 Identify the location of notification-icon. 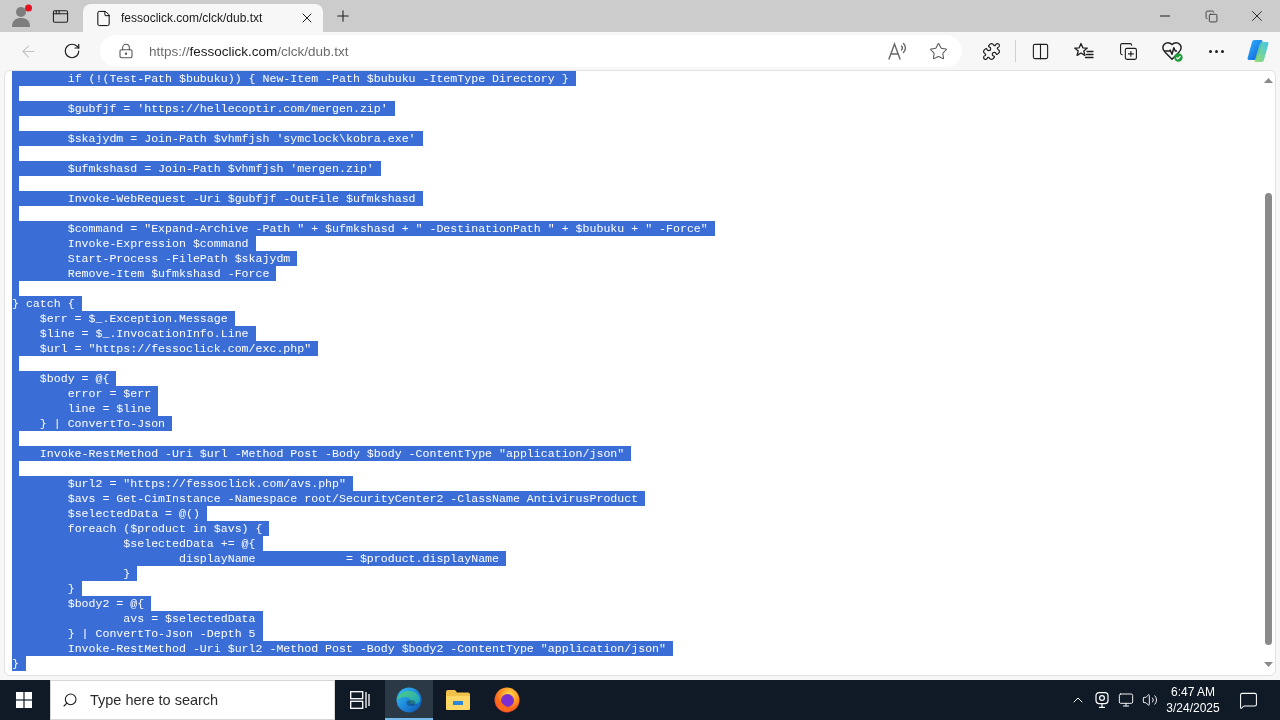
(1248, 700).